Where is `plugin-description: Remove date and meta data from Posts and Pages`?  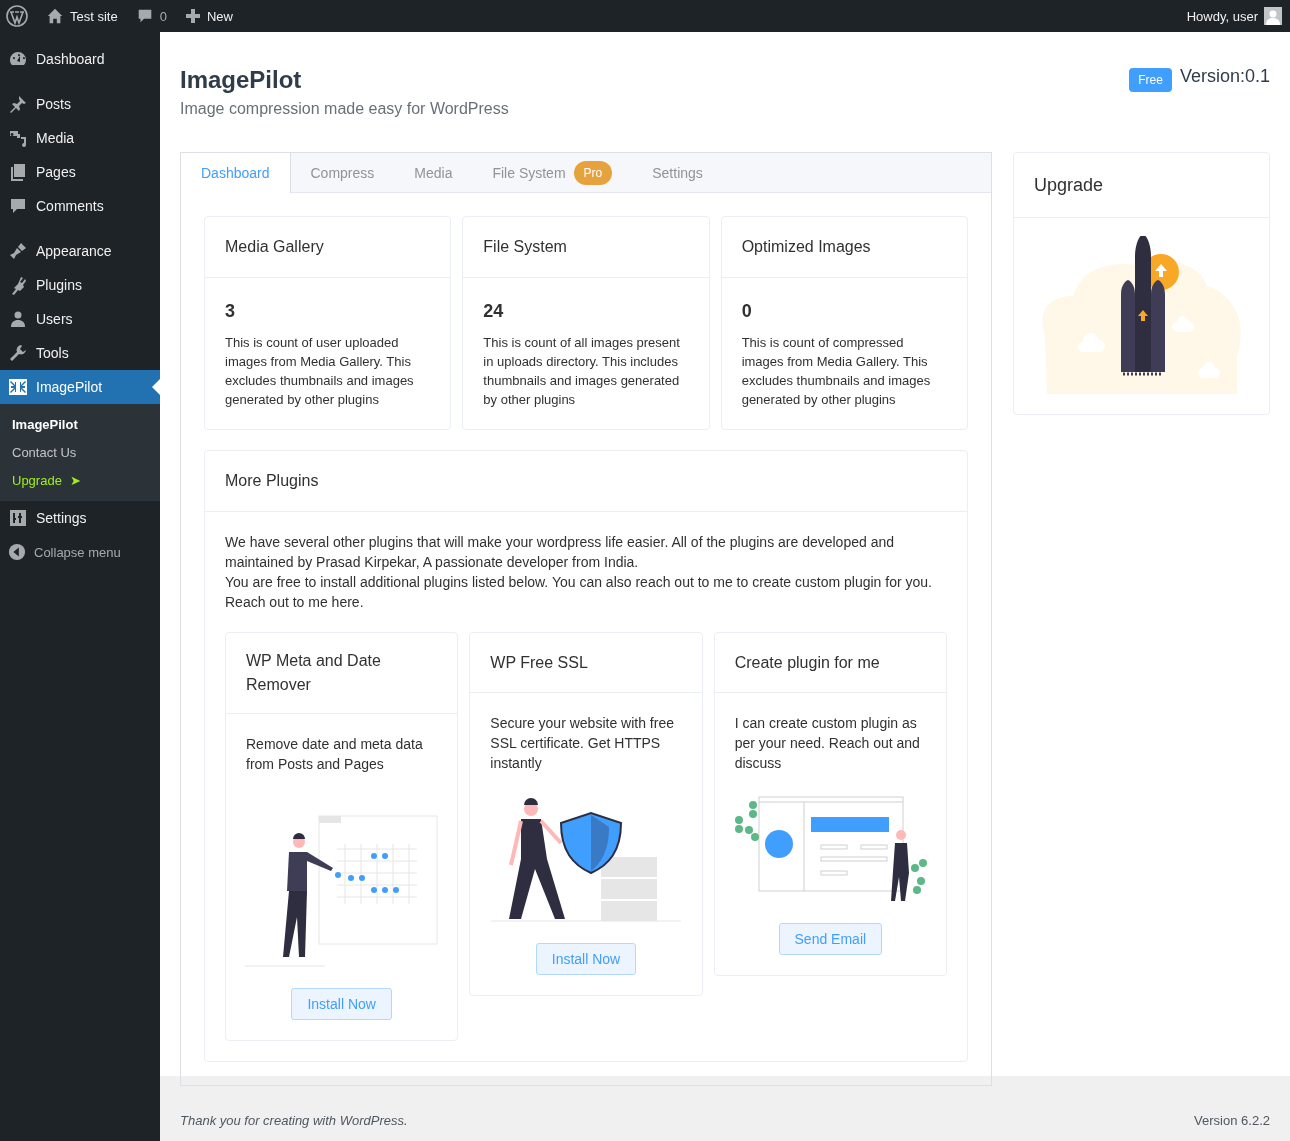 plugin-description: Remove date and meta data from Posts and Pages is located at coordinates (334, 754).